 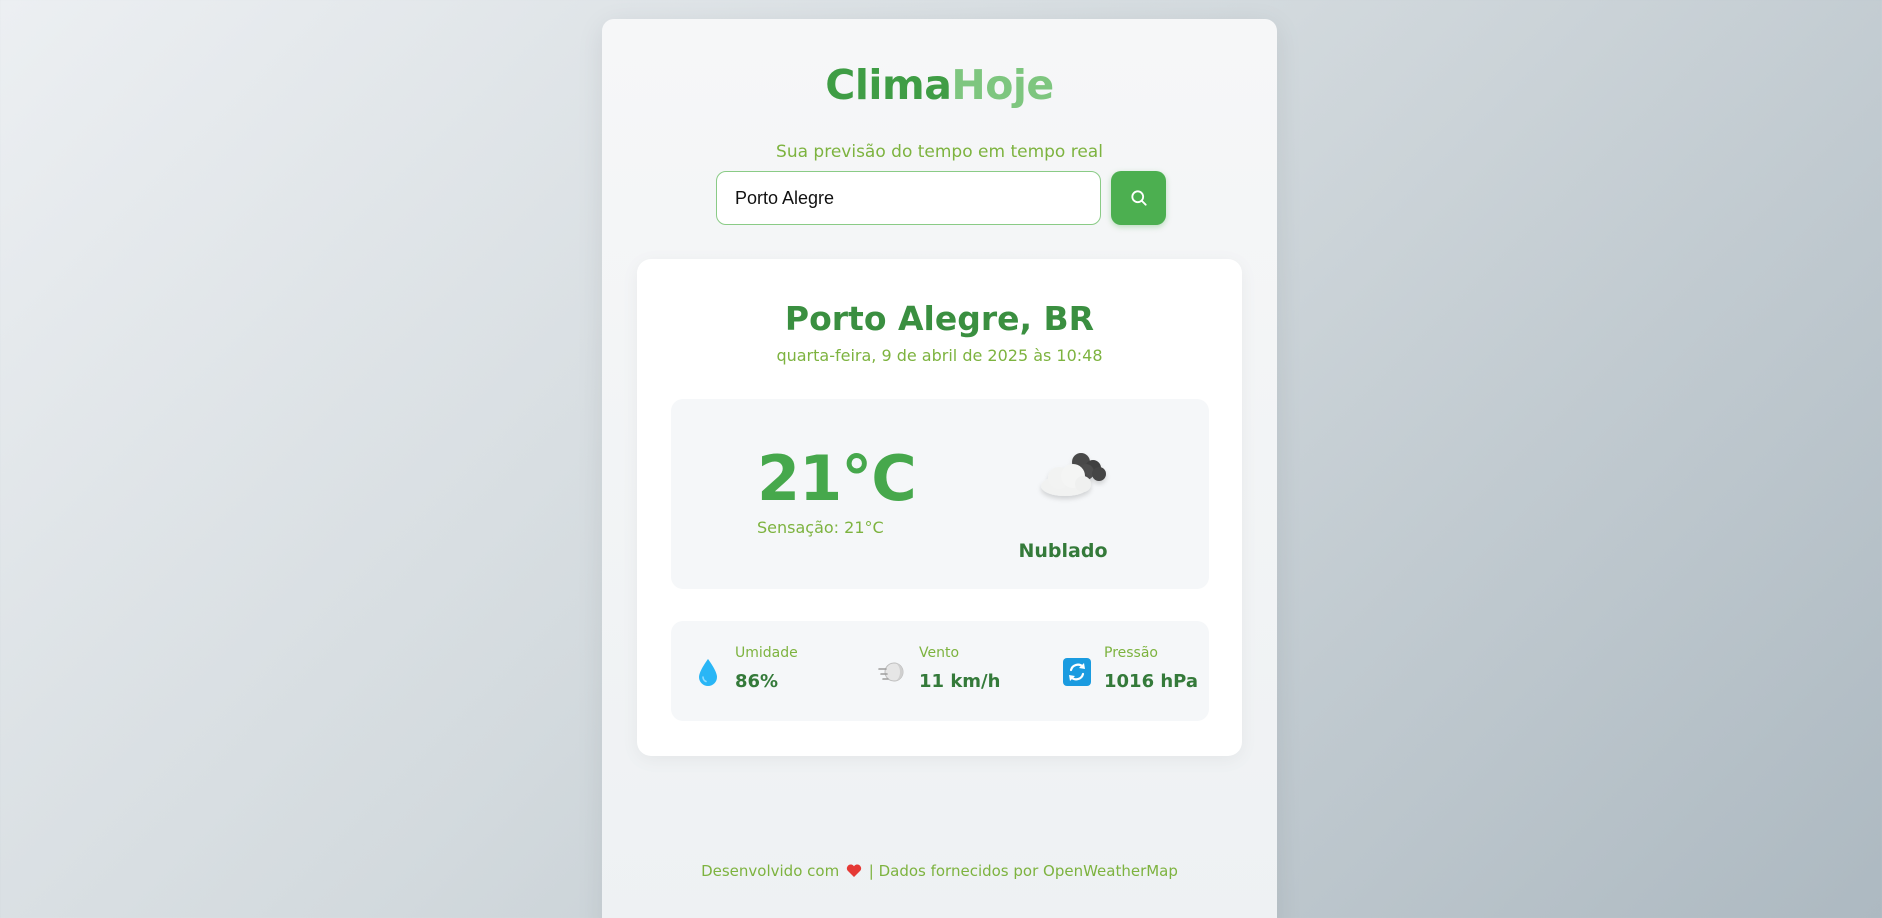 I want to click on city-search-input, so click(x=908, y=198).